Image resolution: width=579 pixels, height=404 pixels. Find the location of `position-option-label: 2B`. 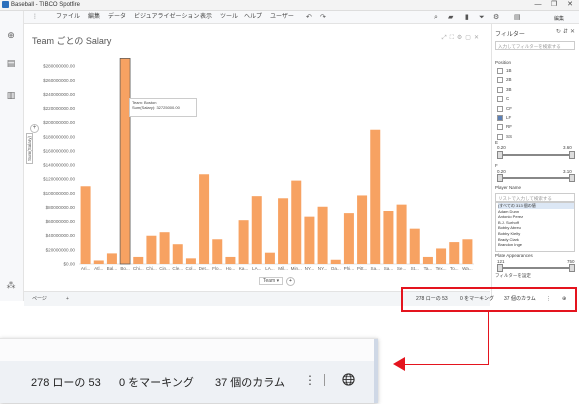

position-option-label: 2B is located at coordinates (509, 80).